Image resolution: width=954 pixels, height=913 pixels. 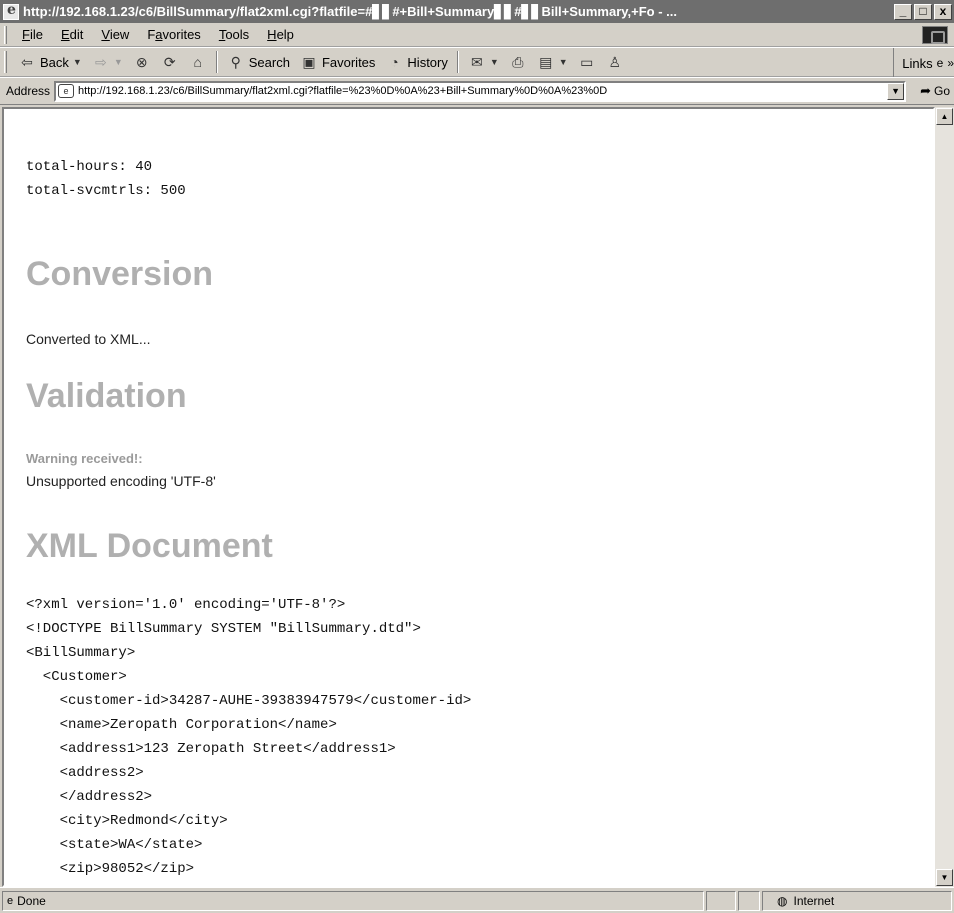 What do you see at coordinates (950, 63) in the screenshot?
I see `chevron-more-icon: »` at bounding box center [950, 63].